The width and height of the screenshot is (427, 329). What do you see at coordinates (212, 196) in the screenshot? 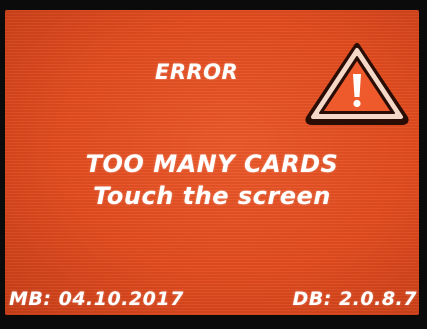
I see `touch-instruction: Touch the screen` at bounding box center [212, 196].